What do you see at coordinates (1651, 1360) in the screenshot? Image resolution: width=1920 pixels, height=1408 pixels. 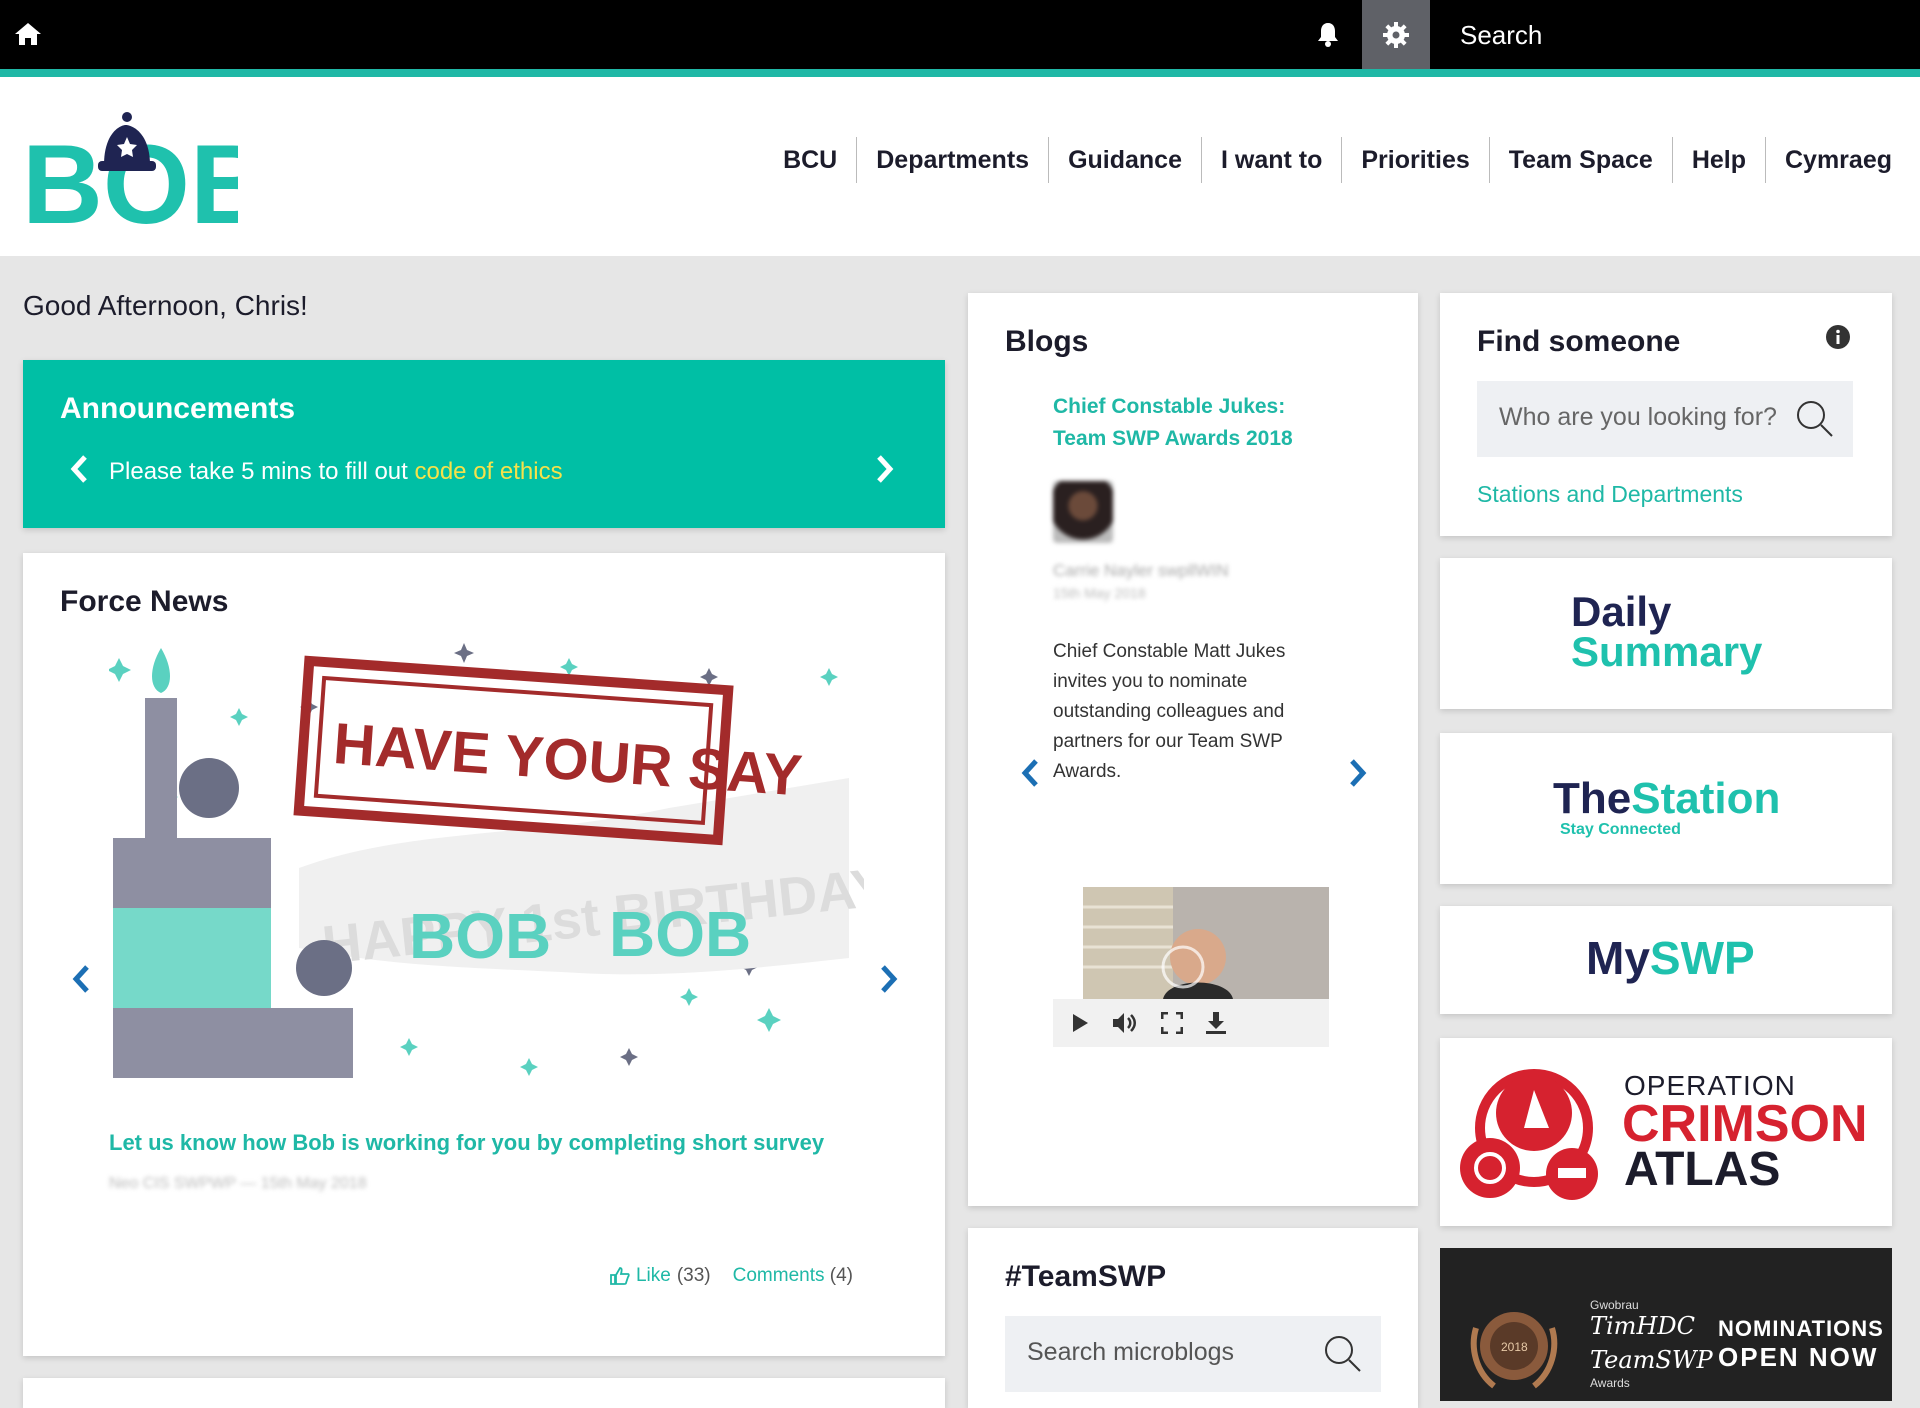 I see `awards-english: TeamSWP` at bounding box center [1651, 1360].